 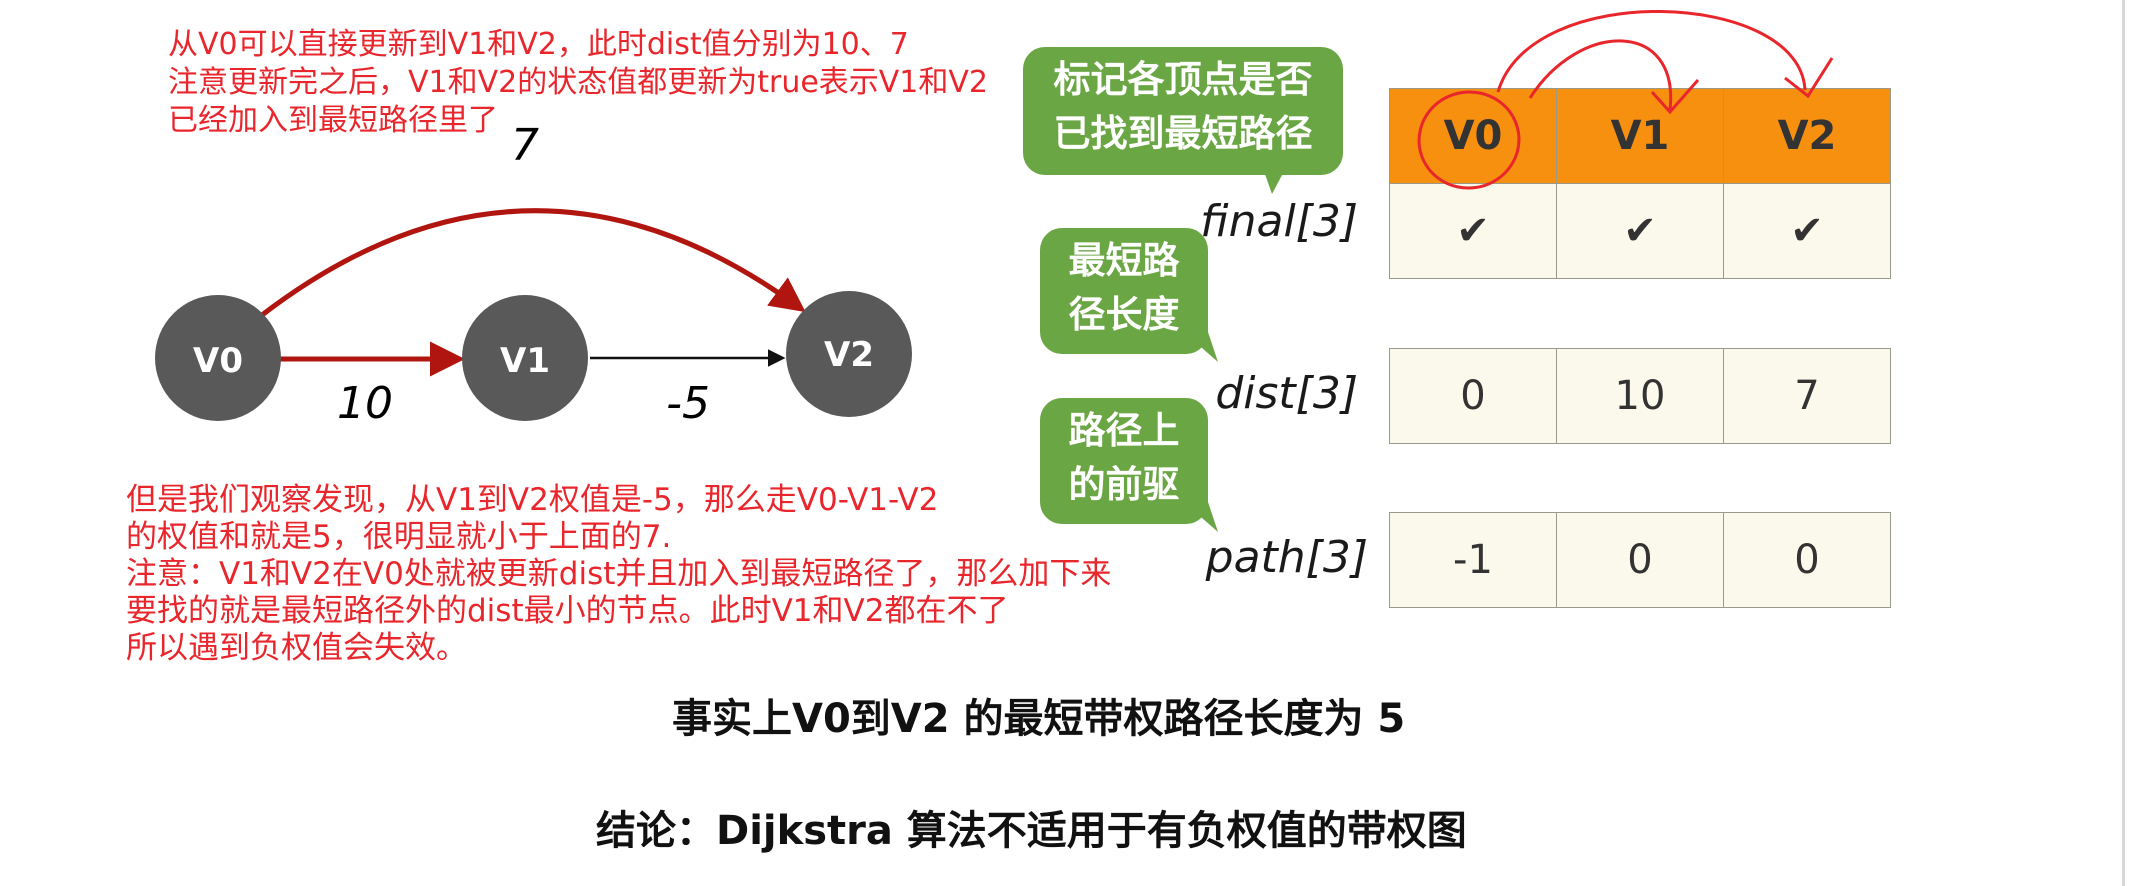 I want to click on bubble-final-line-2: 已找到最短路径, so click(x=1183, y=133).